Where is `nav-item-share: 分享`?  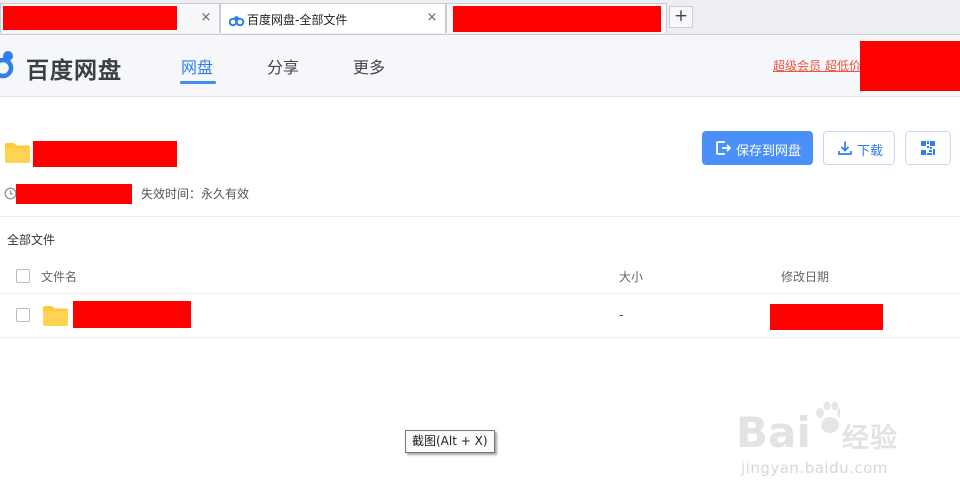 nav-item-share: 分享 is located at coordinates (283, 66).